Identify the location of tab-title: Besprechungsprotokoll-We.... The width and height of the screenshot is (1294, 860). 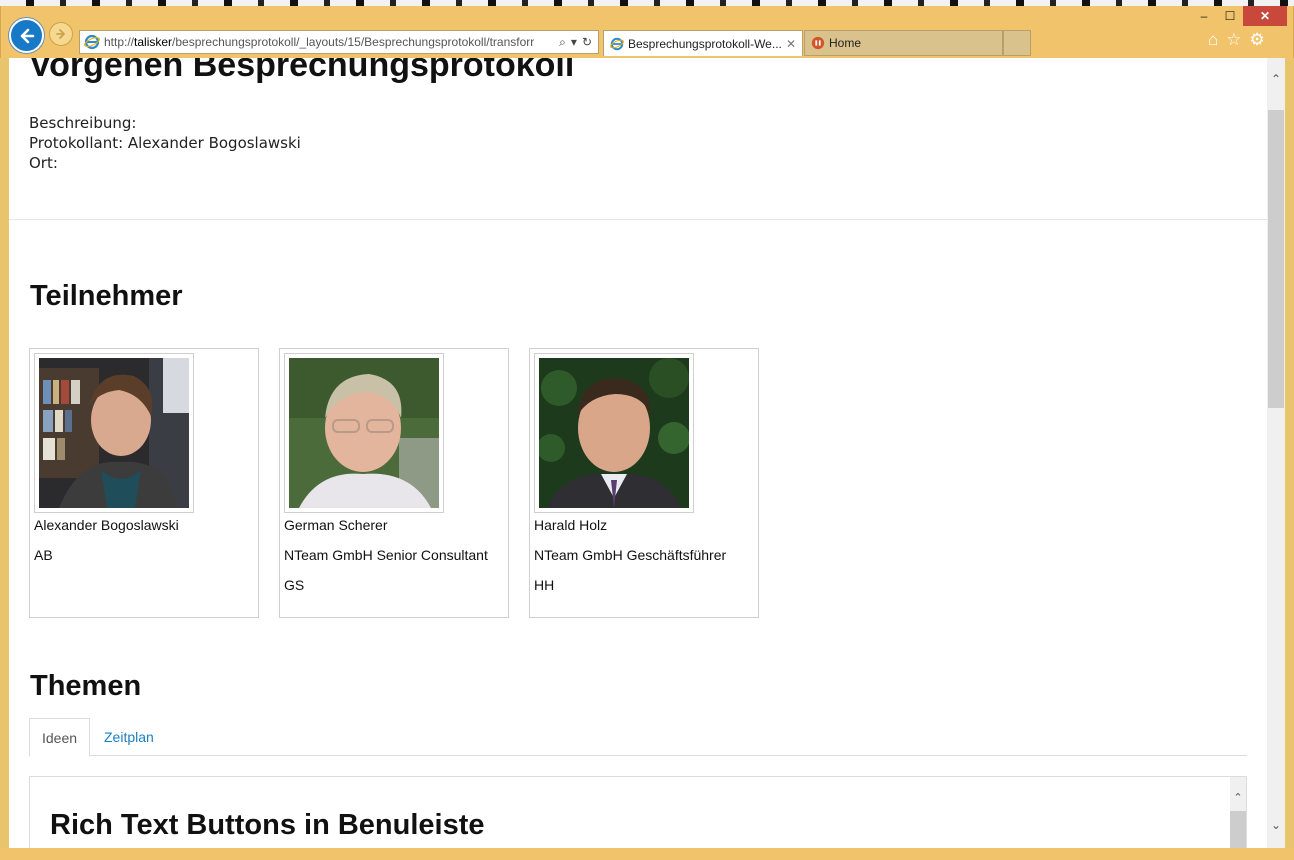
(705, 43).